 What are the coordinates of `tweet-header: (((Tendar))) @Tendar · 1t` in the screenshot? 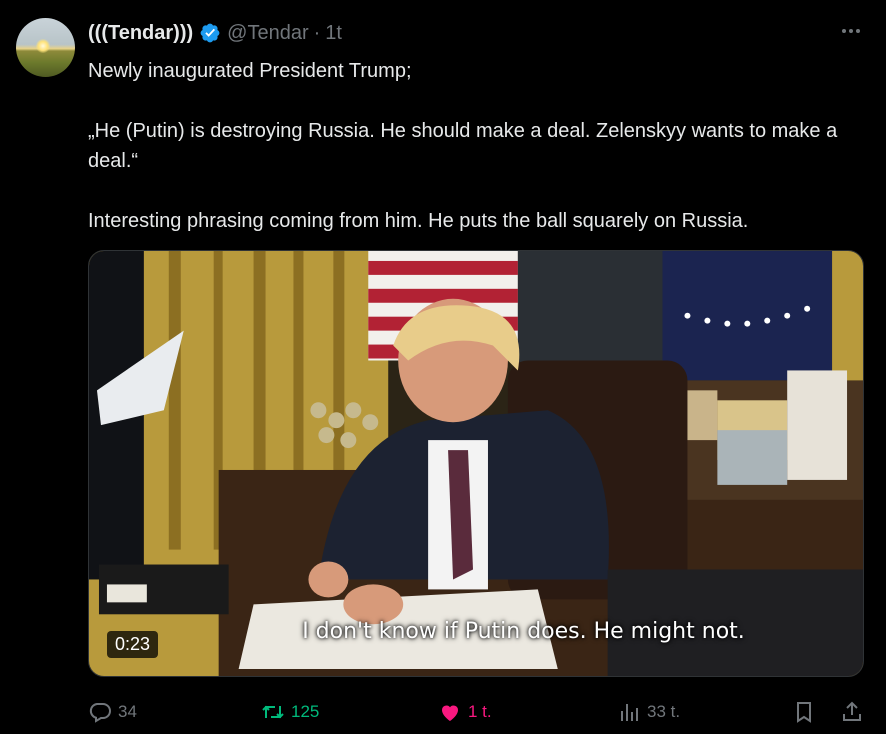 It's located at (215, 33).